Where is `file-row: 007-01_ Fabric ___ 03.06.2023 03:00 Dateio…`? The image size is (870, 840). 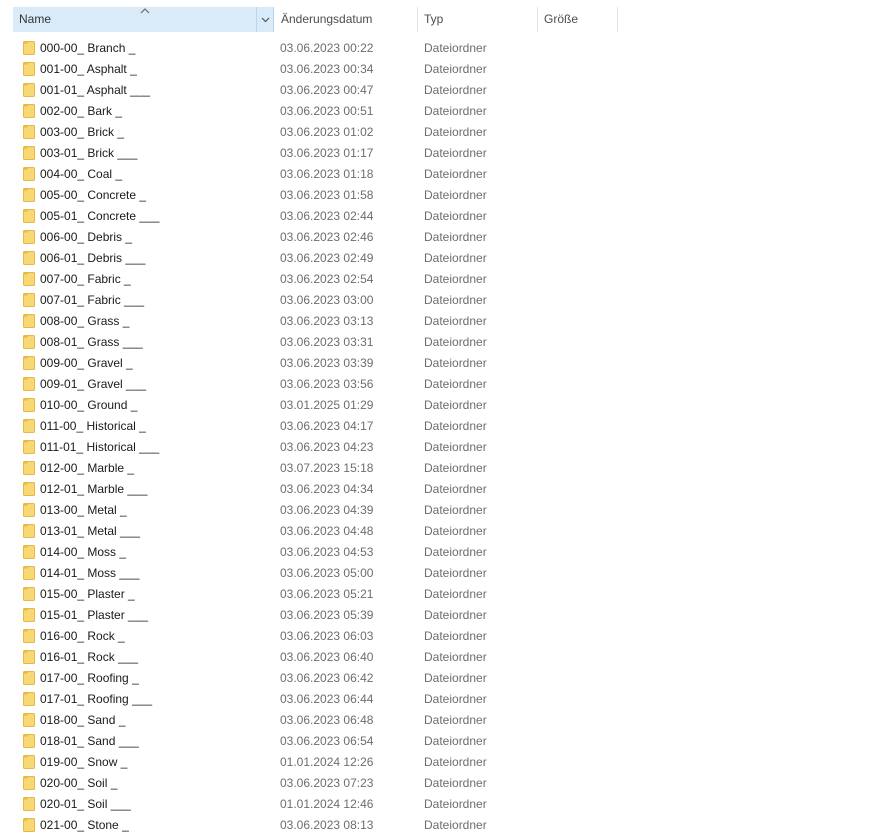 file-row: 007-01_ Fabric ___ 03.06.2023 03:00 Dateio… is located at coordinates (435, 300).